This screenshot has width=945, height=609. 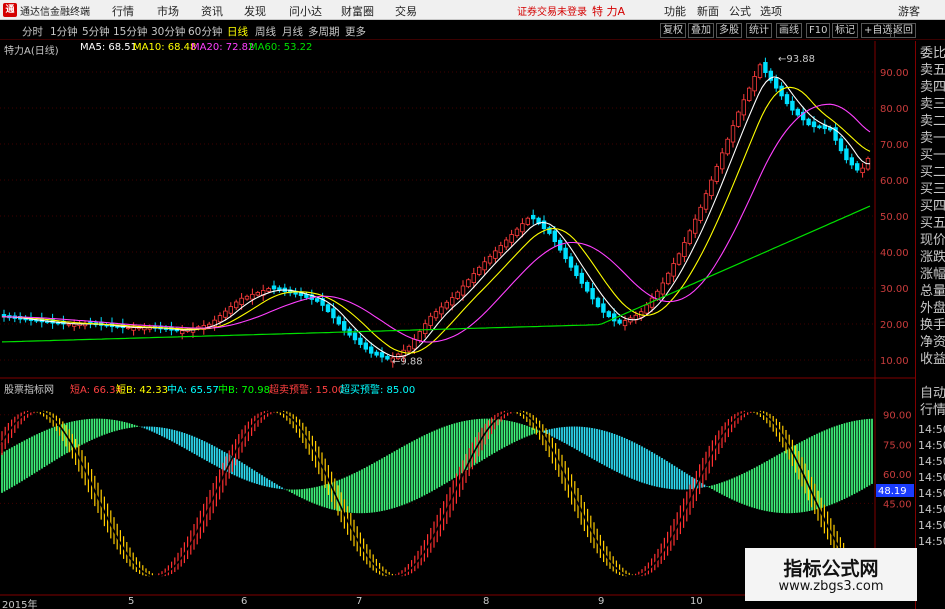 What do you see at coordinates (894, 325) in the screenshot?
I see `price-tick: 20.00` at bounding box center [894, 325].